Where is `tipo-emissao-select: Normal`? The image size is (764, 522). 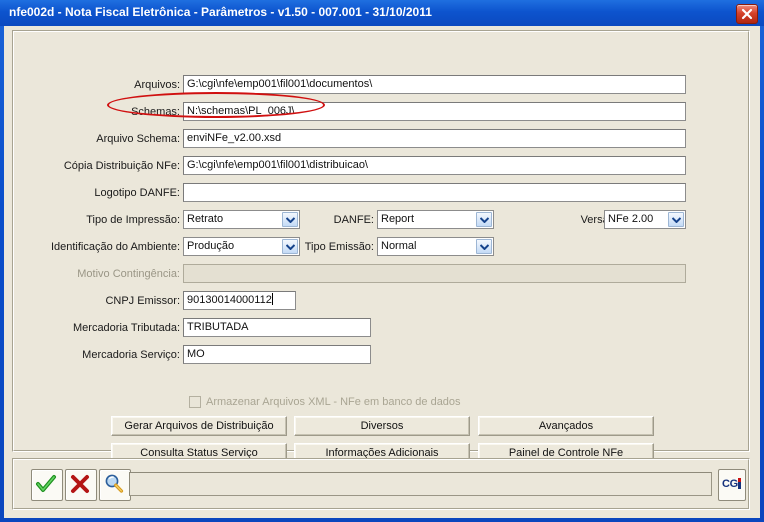 tipo-emissao-select: Normal is located at coordinates (435, 246).